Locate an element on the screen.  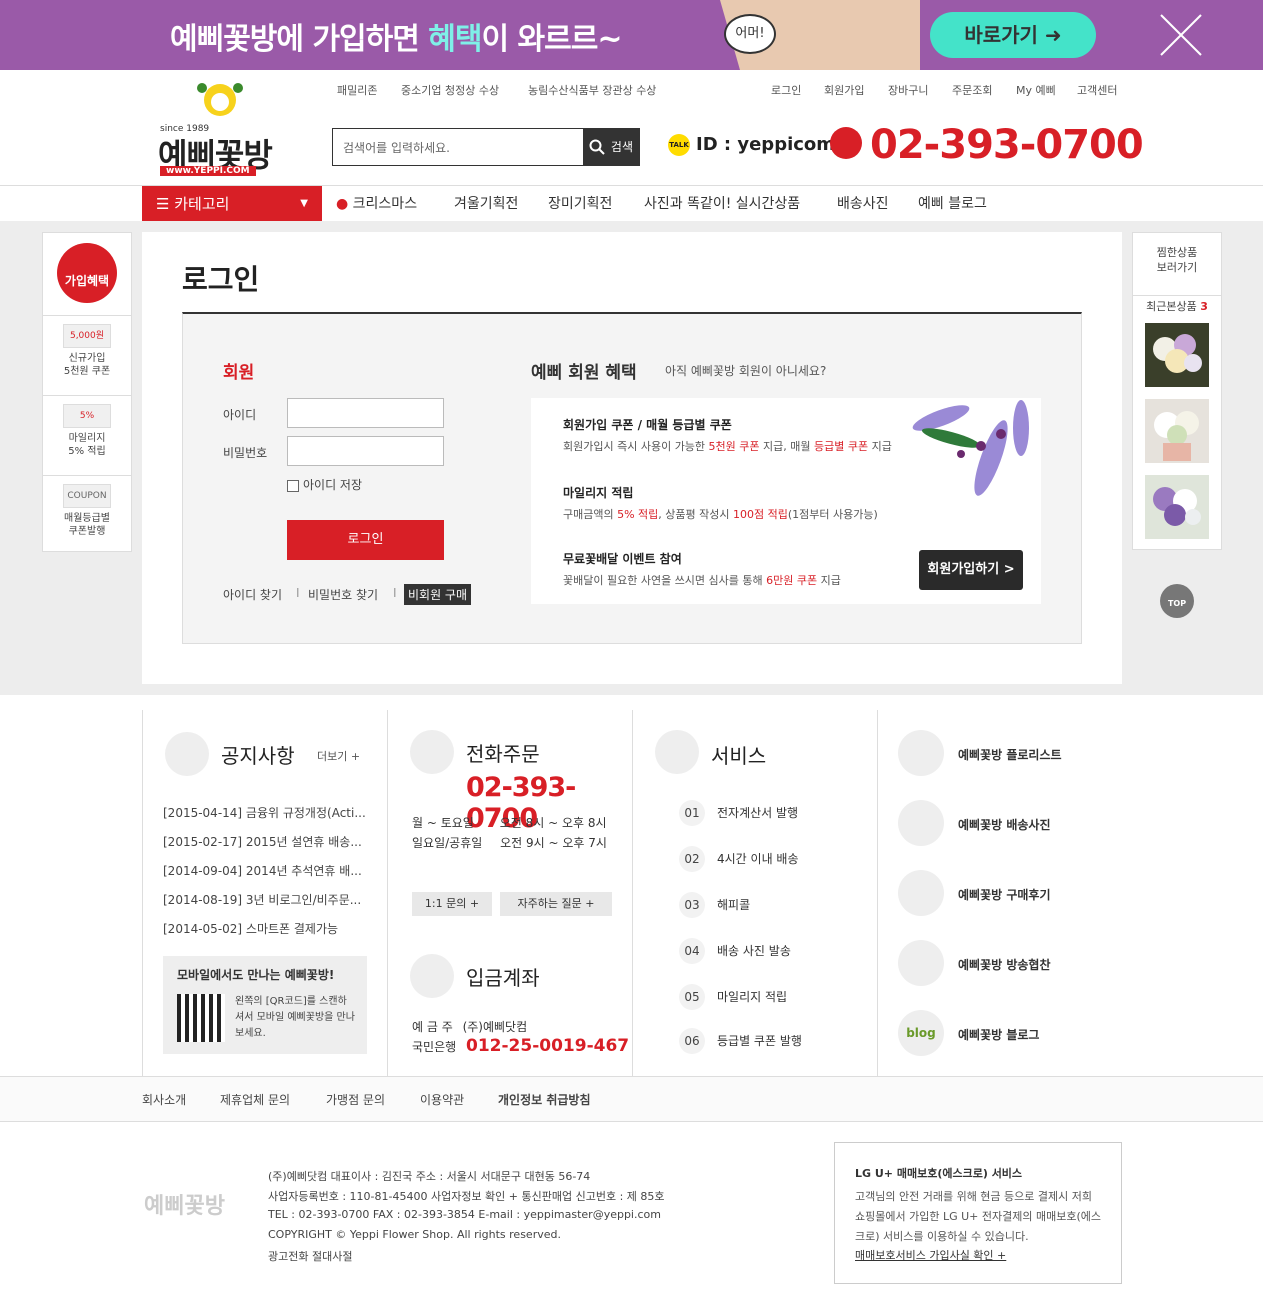
sidebar-item-new-coupon: 5,000원 신규가입 5천원 쿠폰 is located at coordinates (87, 354).